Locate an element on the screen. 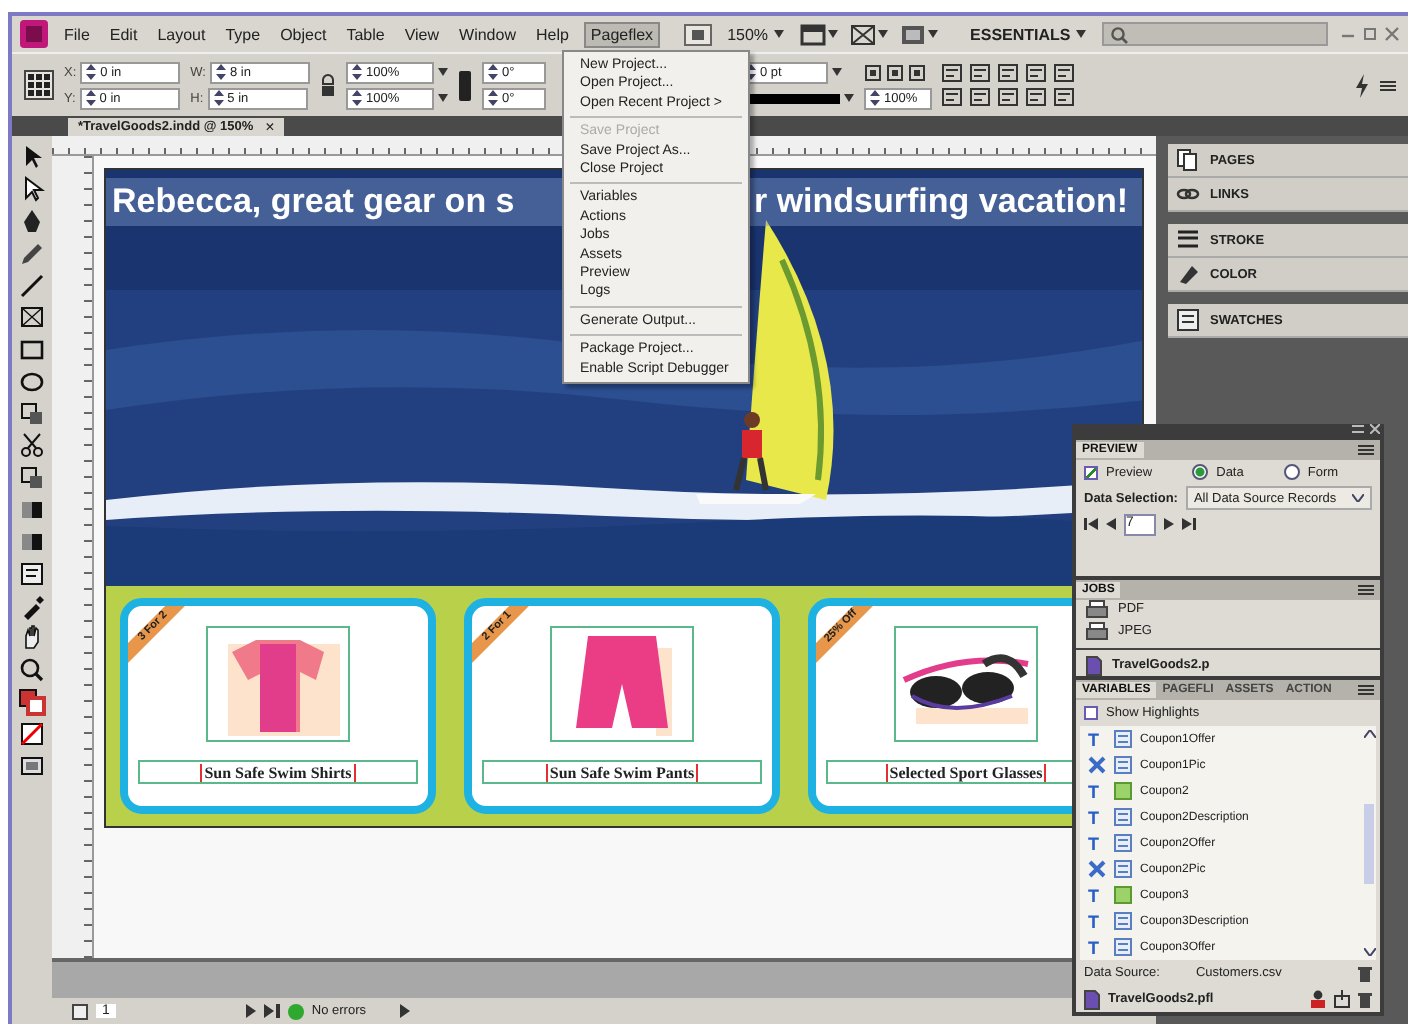  reference-point-icon is located at coordinates (39, 85).